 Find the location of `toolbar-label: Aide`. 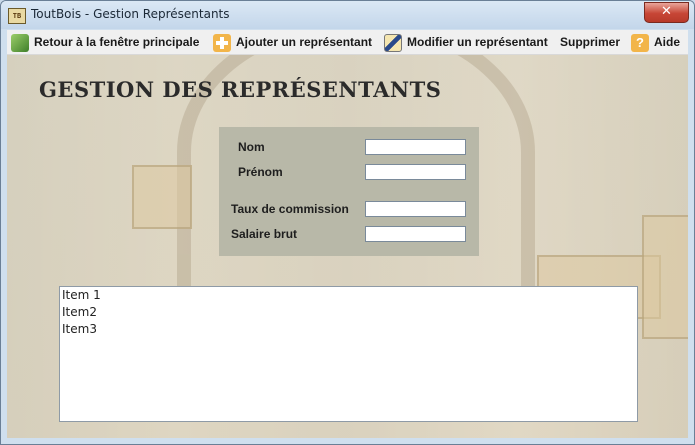

toolbar-label: Aide is located at coordinates (667, 42).